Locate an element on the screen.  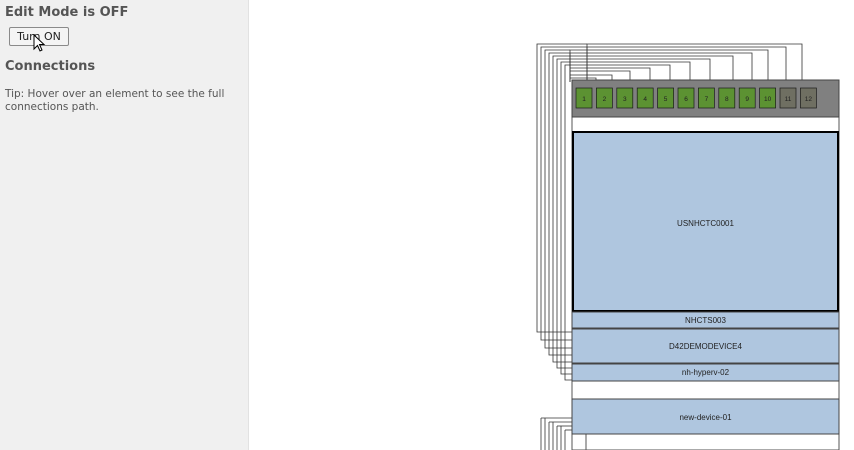
device-label: D42DEMODEVICE4 is located at coordinates (705, 346).